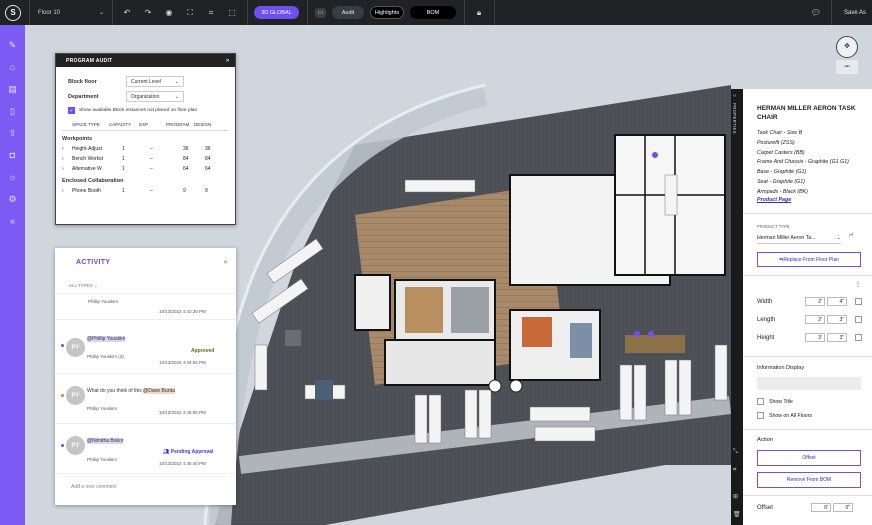 This screenshot has height=525, width=872. Describe the element at coordinates (83, 286) in the screenshot. I see `activity-filter: ALL TYPES ⌄` at that location.